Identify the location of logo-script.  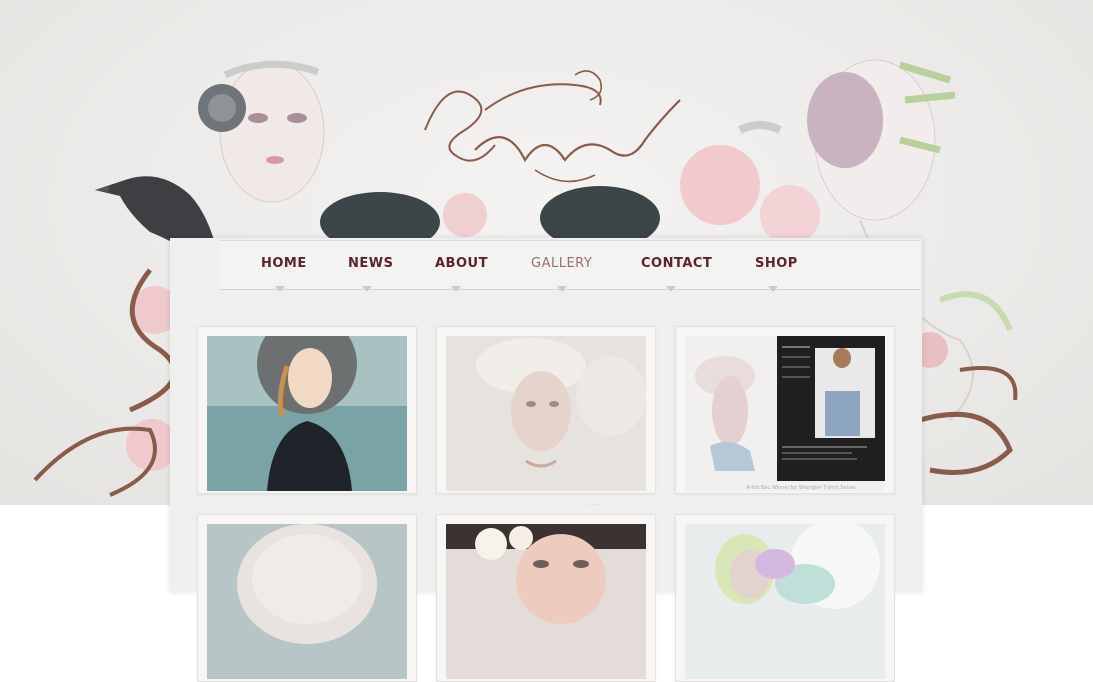
(552, 126).